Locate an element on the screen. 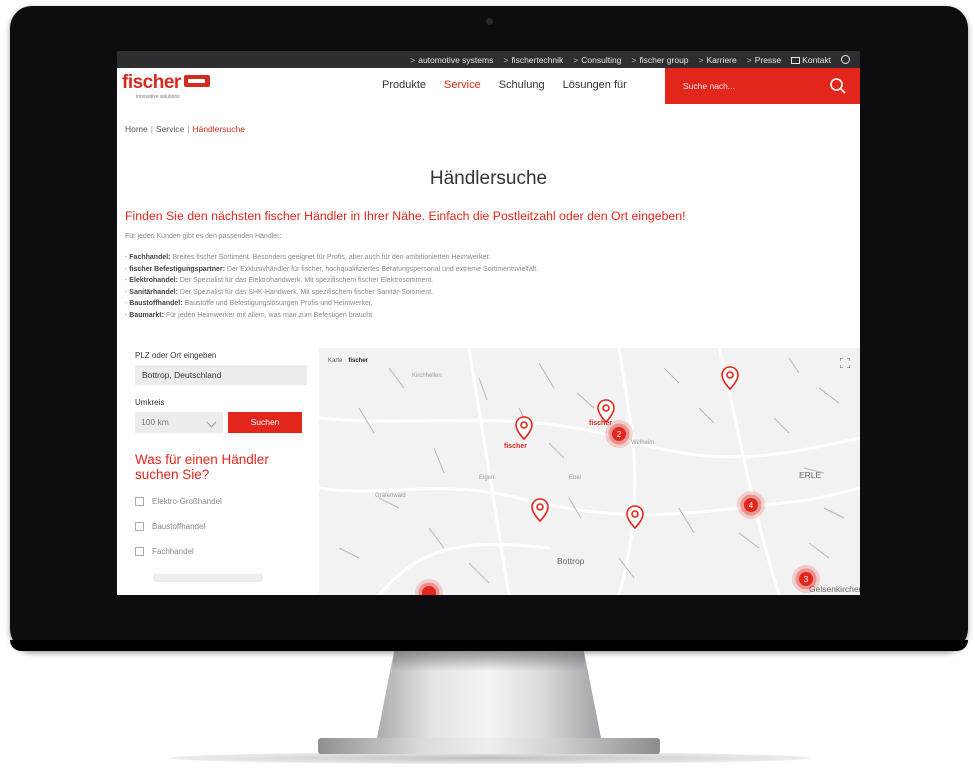 This screenshot has height=771, width=975. svg-text: 3 is located at coordinates (806, 579).